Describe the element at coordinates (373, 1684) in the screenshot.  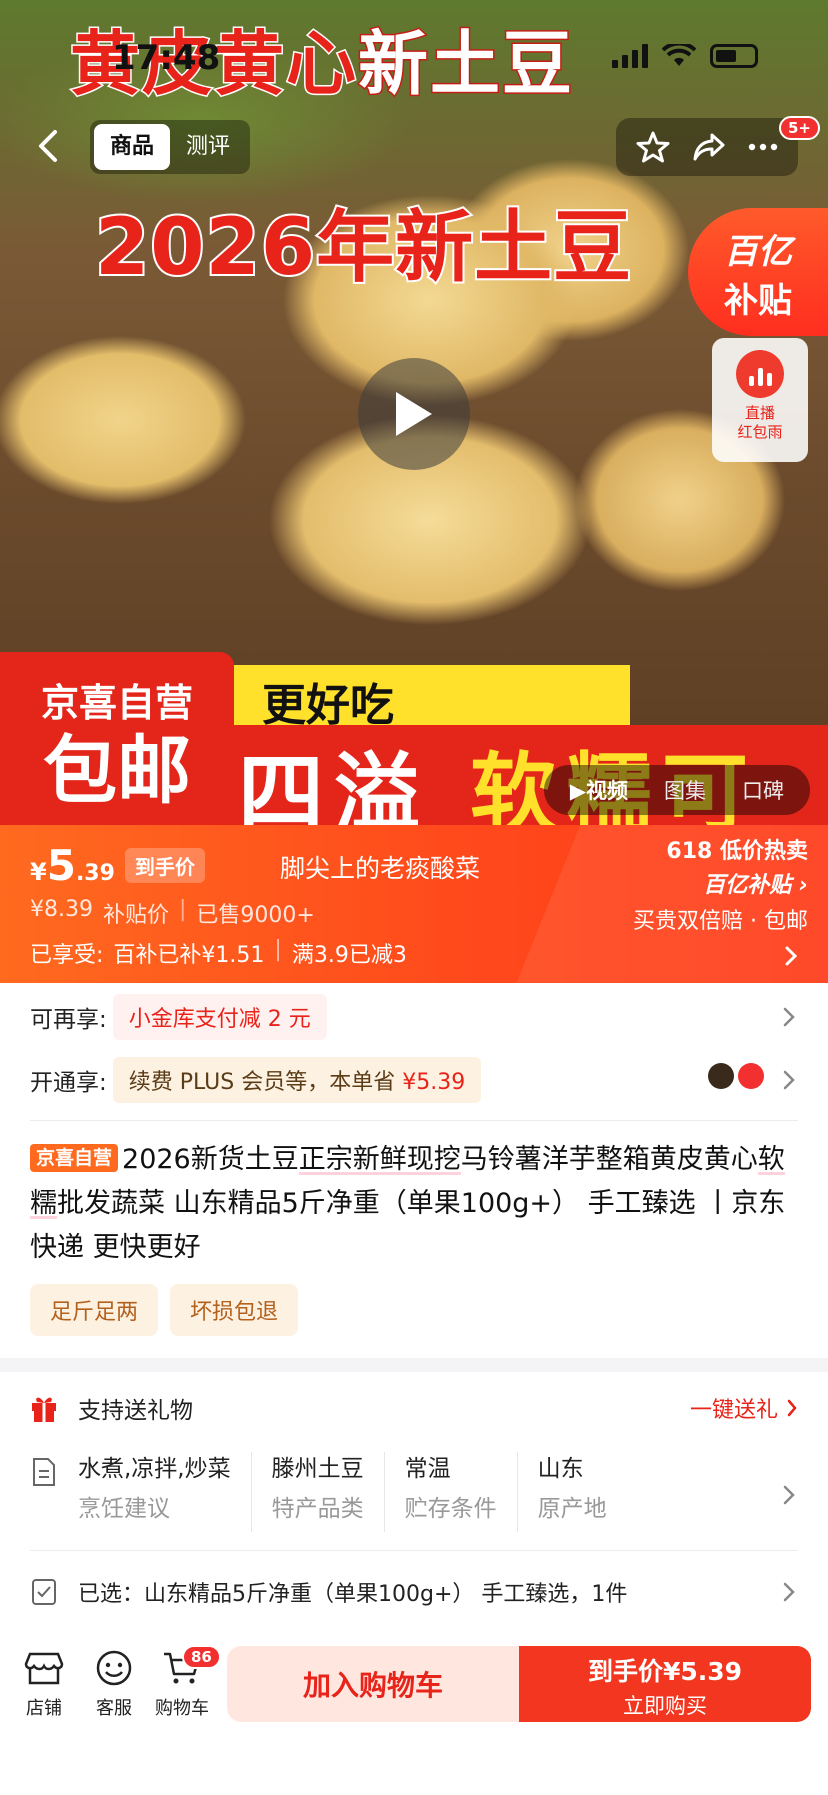
I see `add-to-cart-button: 加入购物车` at that location.